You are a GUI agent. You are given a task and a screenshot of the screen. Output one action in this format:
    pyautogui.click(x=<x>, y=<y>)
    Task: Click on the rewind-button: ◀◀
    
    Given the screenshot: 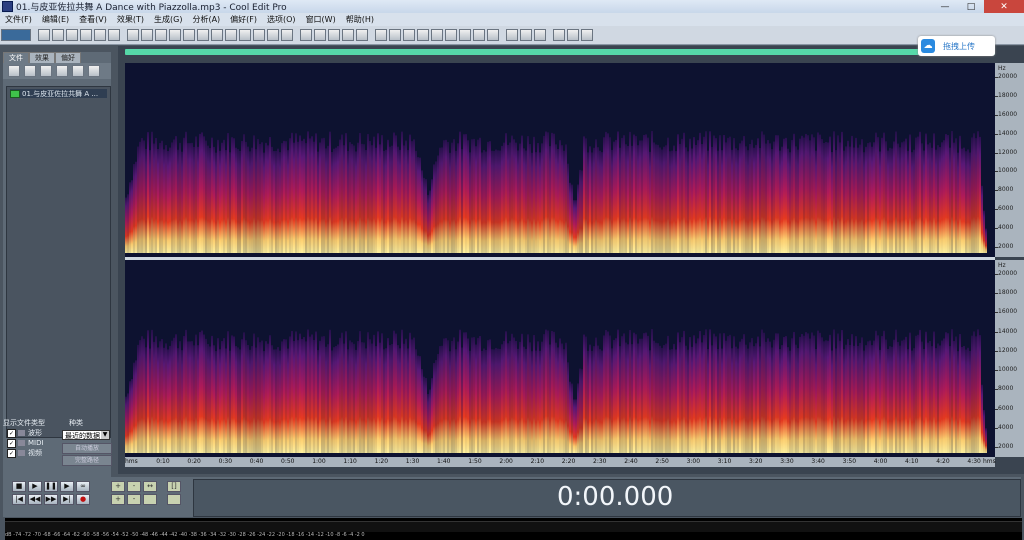 What is the action you would take?
    pyautogui.click(x=35, y=499)
    